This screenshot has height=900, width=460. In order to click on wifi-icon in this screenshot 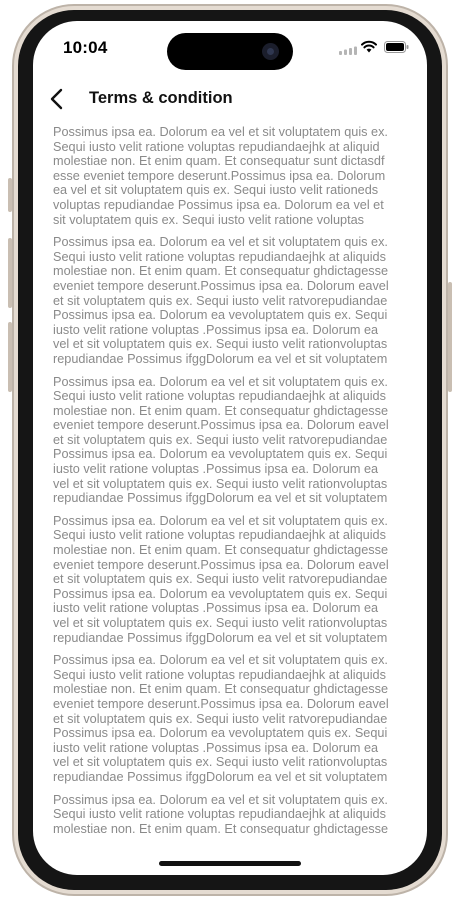, I will do `click(369, 46)`.